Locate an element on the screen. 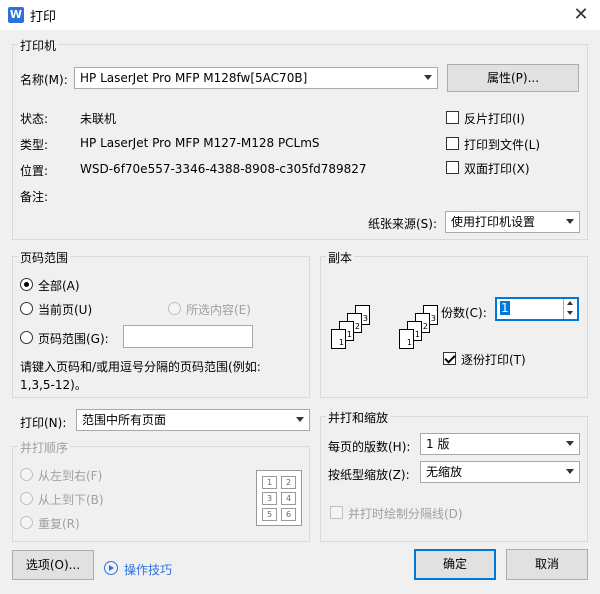 The image size is (600, 594). zoom-group-title: 并打和缩放 is located at coordinates (358, 417).